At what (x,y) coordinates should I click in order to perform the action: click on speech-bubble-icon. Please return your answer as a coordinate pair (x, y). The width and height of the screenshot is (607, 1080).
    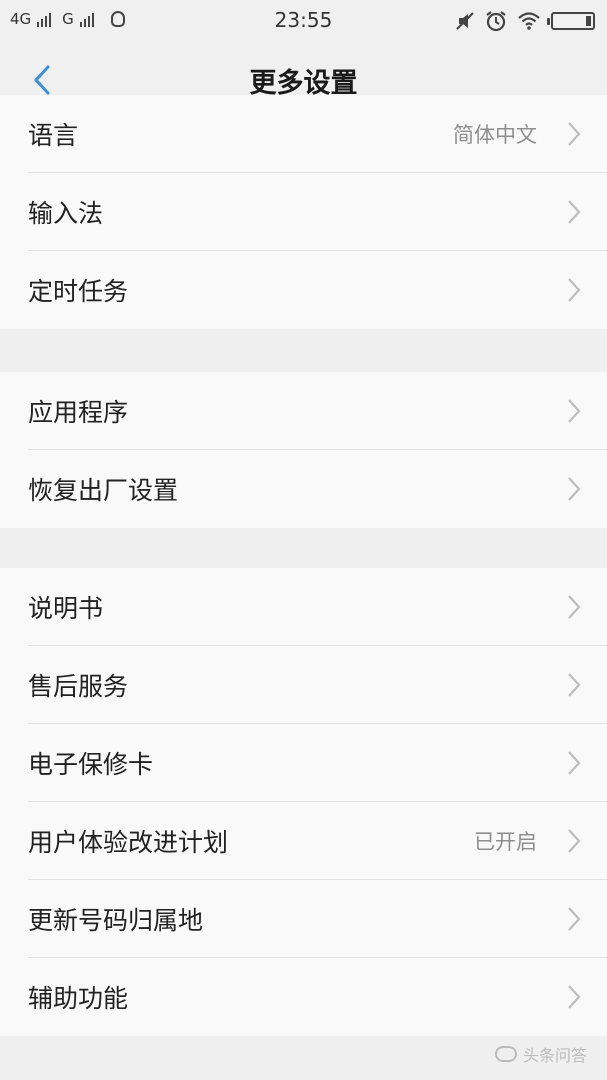
    Looking at the image, I should click on (505, 1054).